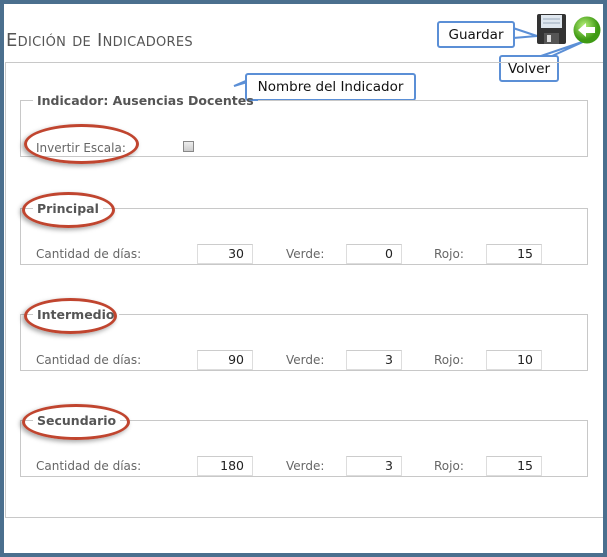 This screenshot has width=607, height=557. I want to click on floppy-disk-icon, so click(551, 29).